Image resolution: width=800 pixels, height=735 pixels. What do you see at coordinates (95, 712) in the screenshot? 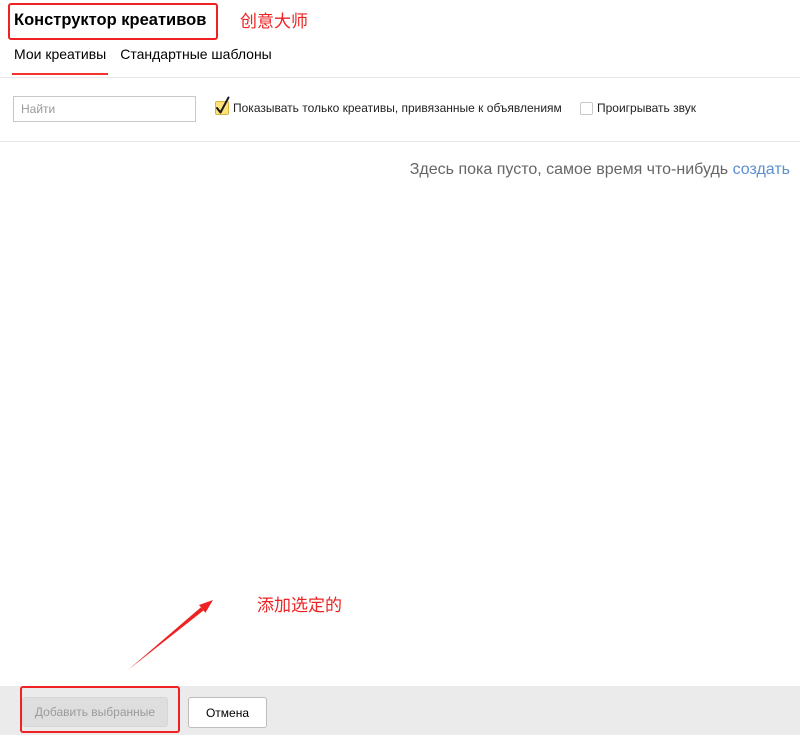
I see `add-selected-button: Добавить выбранные` at bounding box center [95, 712].